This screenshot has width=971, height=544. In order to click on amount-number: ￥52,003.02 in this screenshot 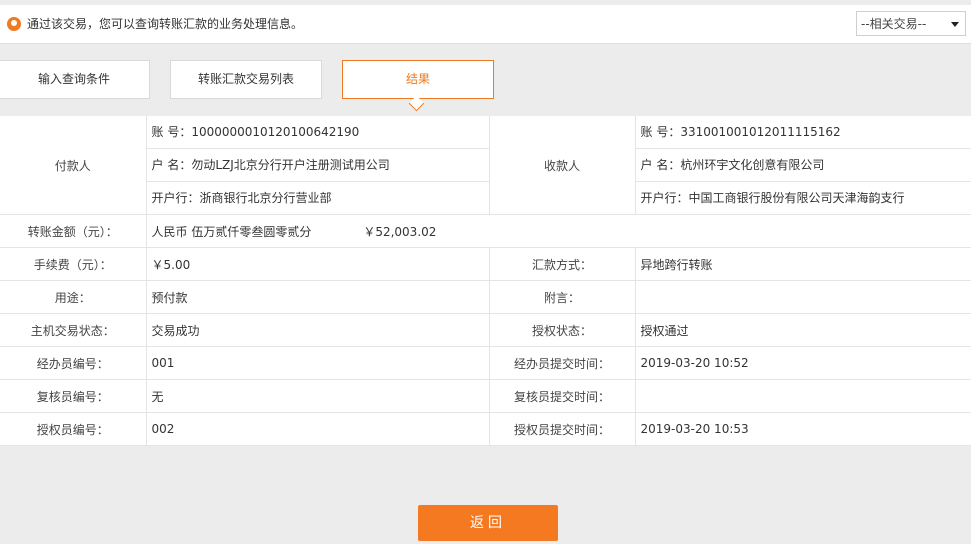, I will do `click(400, 231)`.